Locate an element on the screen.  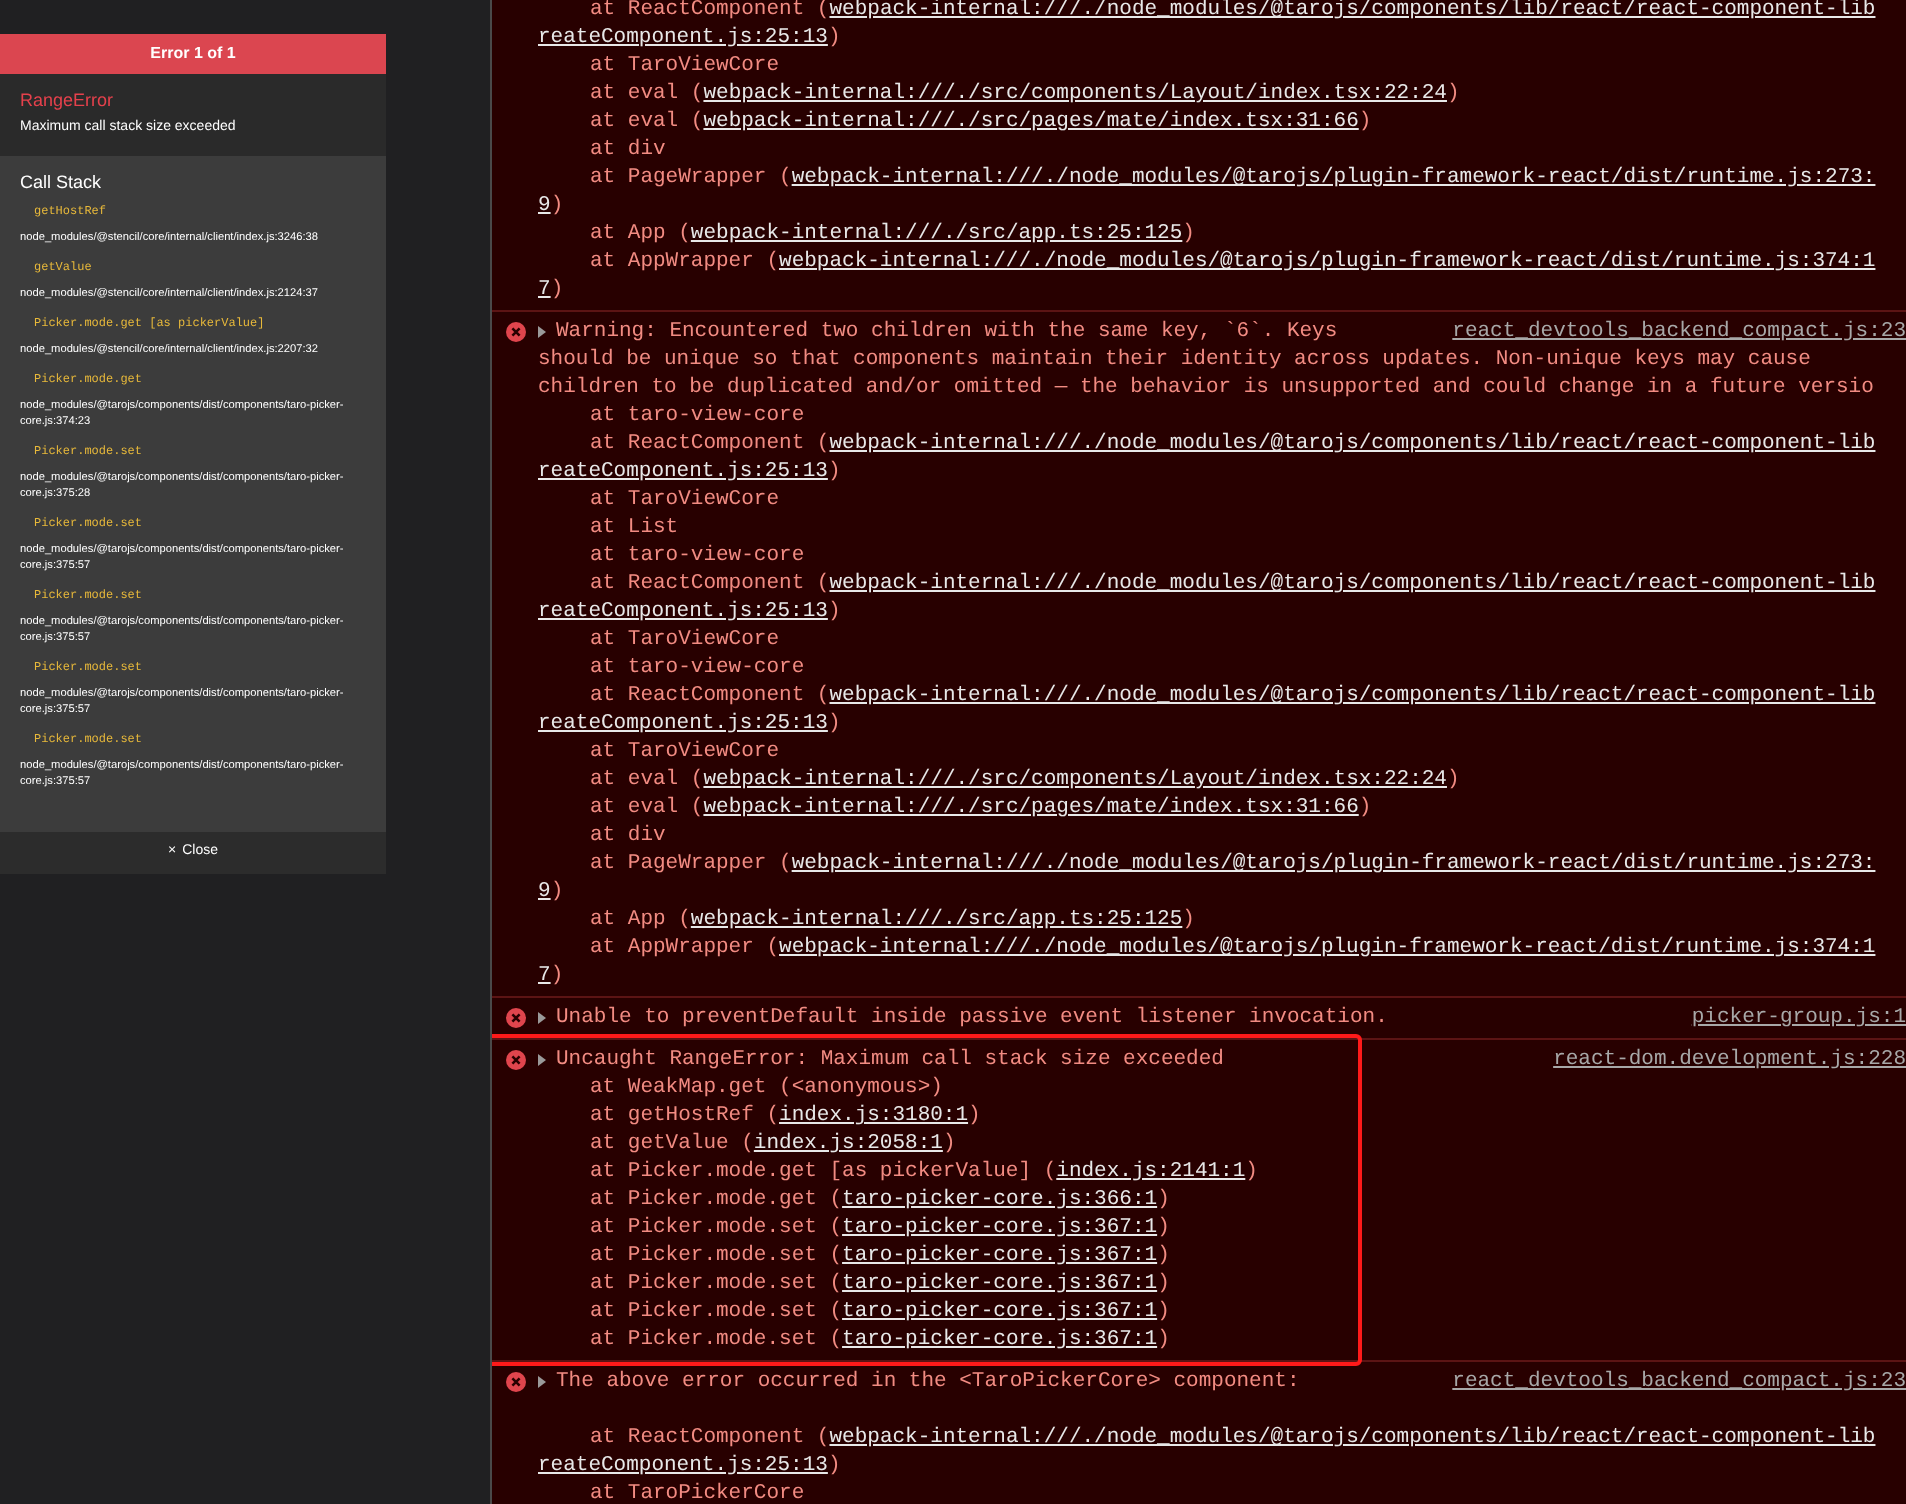
message-text: Warning: Encountered two children with the same key, `6`. Keys is located at coordinates (947, 332).